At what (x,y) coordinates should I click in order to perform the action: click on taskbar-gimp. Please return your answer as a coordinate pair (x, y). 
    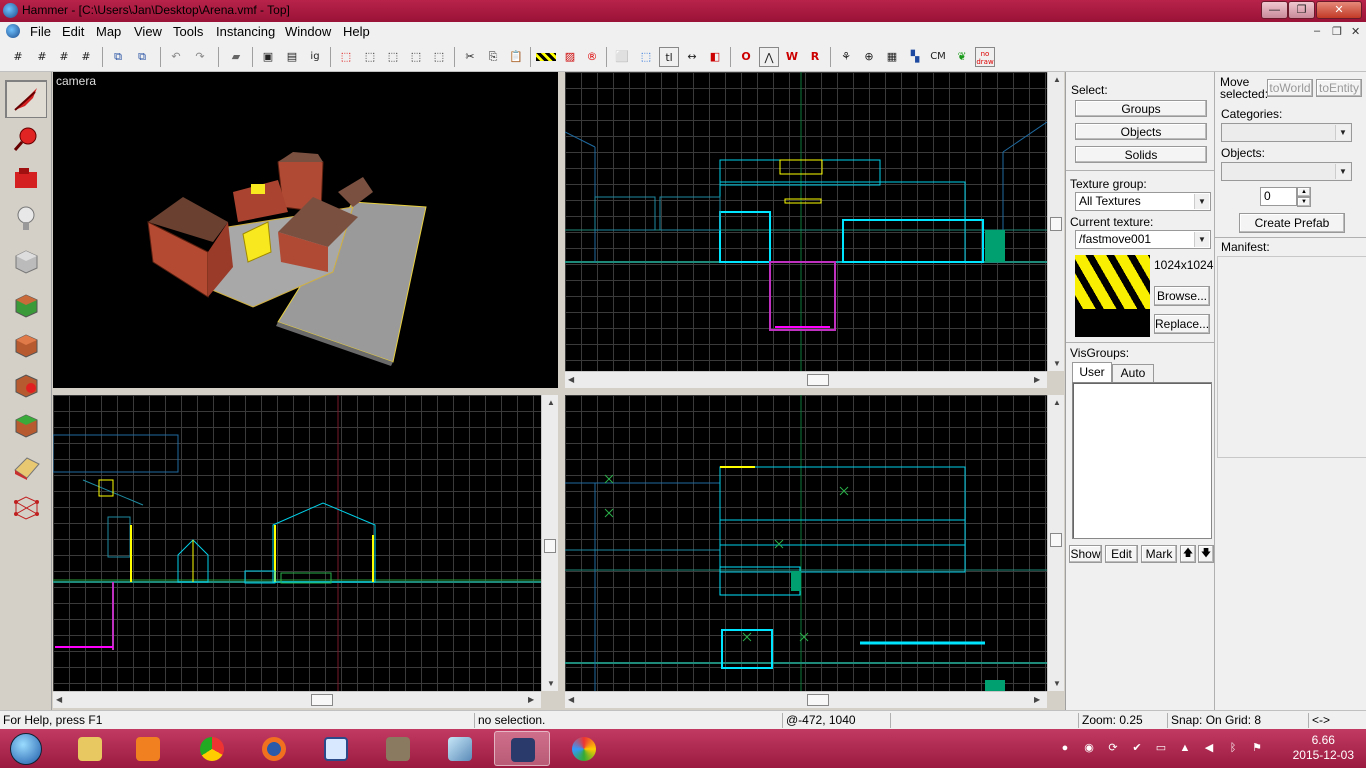
    Looking at the image, I should click on (398, 748).